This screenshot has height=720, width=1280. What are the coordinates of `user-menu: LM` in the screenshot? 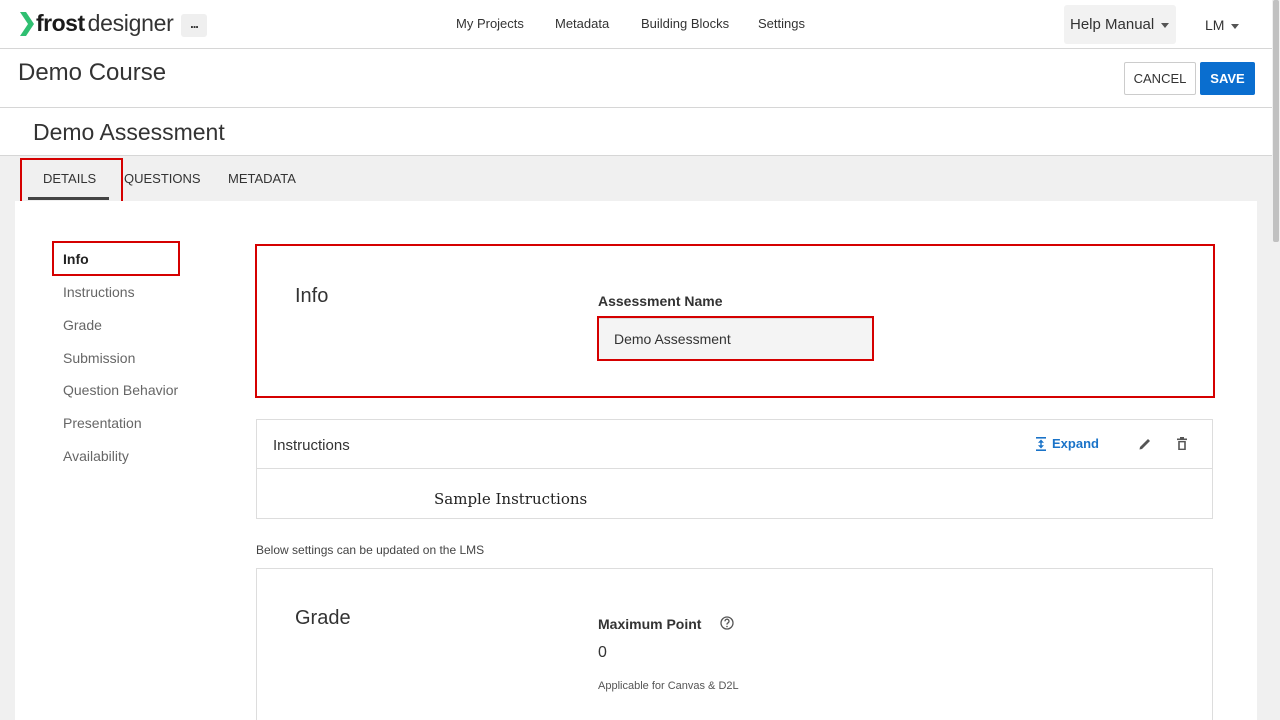 It's located at (1222, 25).